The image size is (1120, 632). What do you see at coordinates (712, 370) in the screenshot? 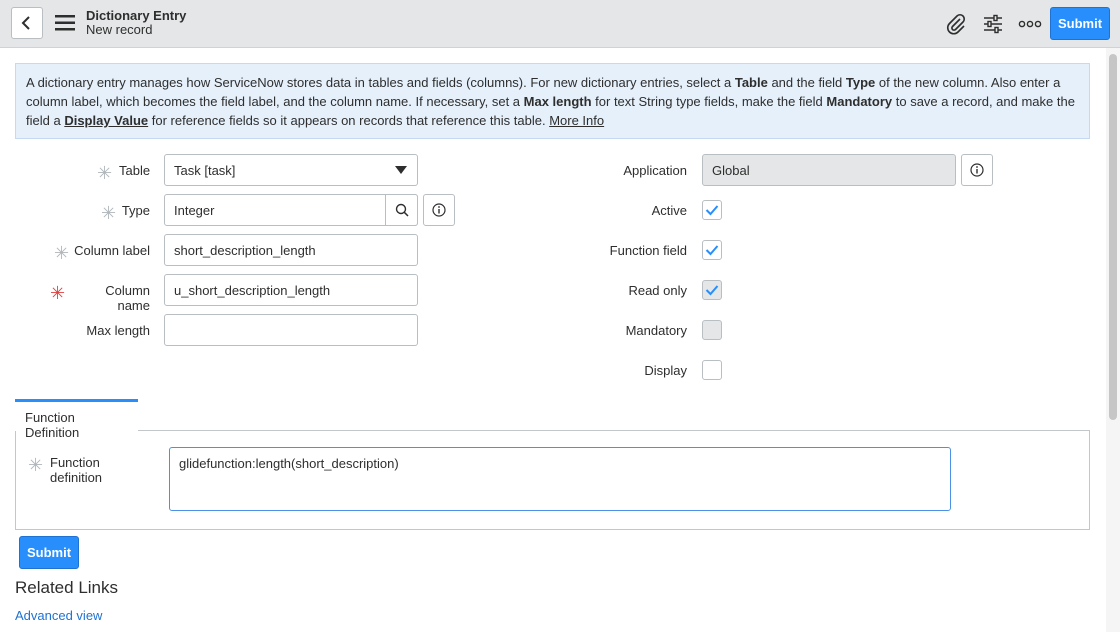
I see `display-checkbox` at bounding box center [712, 370].